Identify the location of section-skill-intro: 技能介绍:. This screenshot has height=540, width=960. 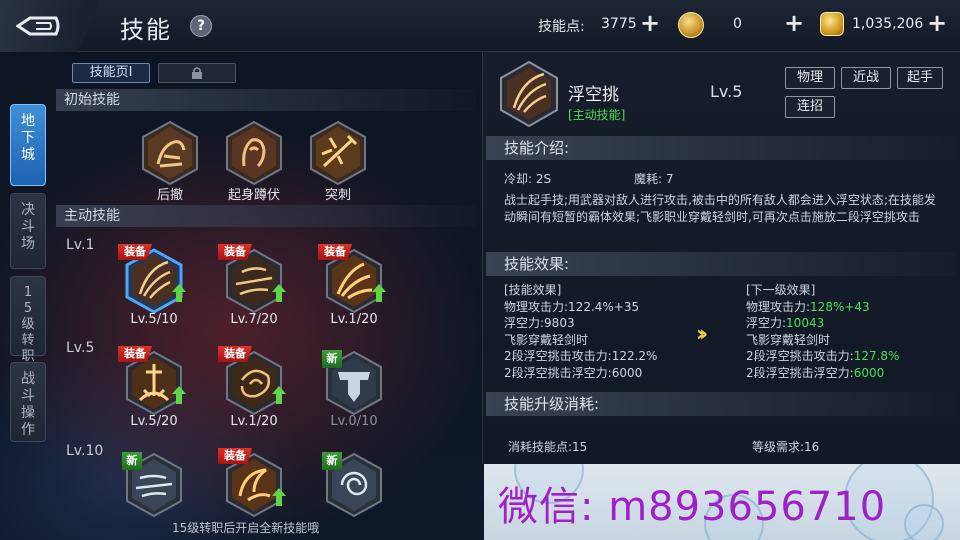
(721, 148).